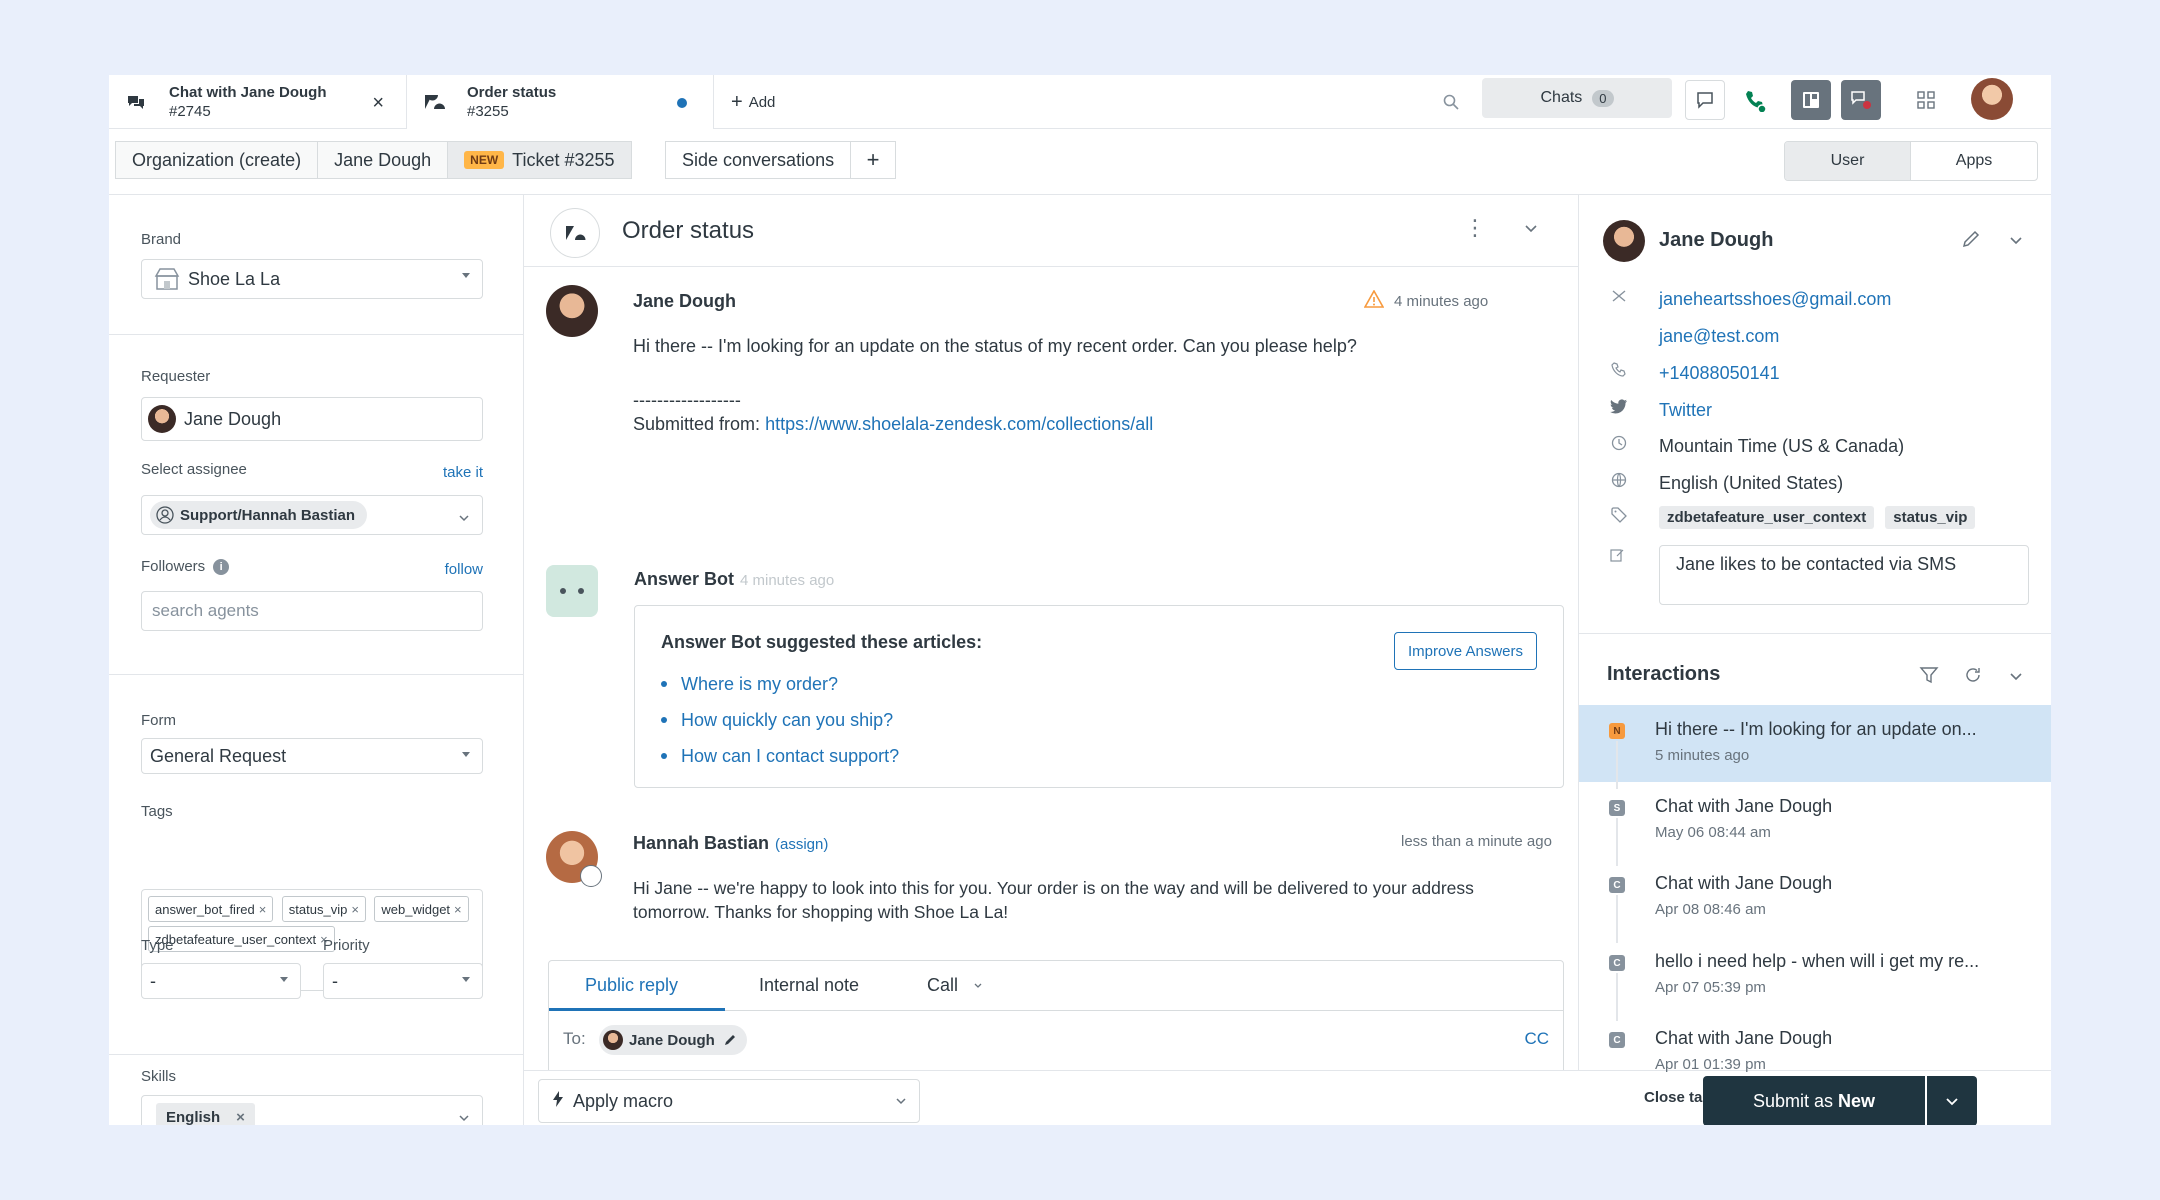 The image size is (2160, 1200). I want to click on reply-type-tabs: Public reply Internal note Call, so click(1056, 986).